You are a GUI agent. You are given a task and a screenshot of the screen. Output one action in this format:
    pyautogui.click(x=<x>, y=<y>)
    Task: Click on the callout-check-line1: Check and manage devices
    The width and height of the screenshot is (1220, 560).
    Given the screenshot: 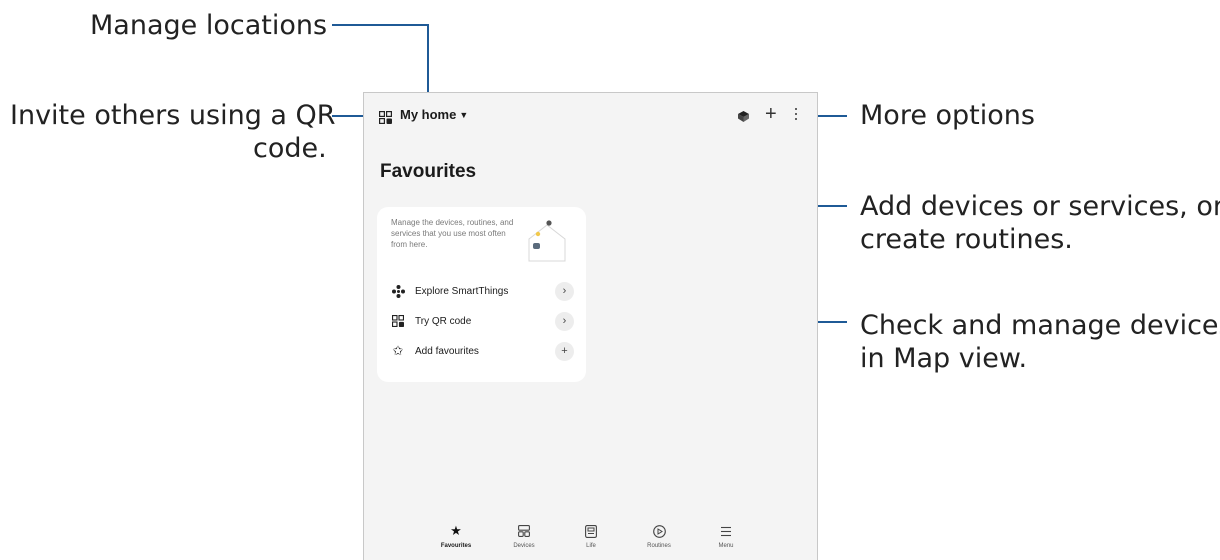 What is the action you would take?
    pyautogui.click(x=1040, y=325)
    